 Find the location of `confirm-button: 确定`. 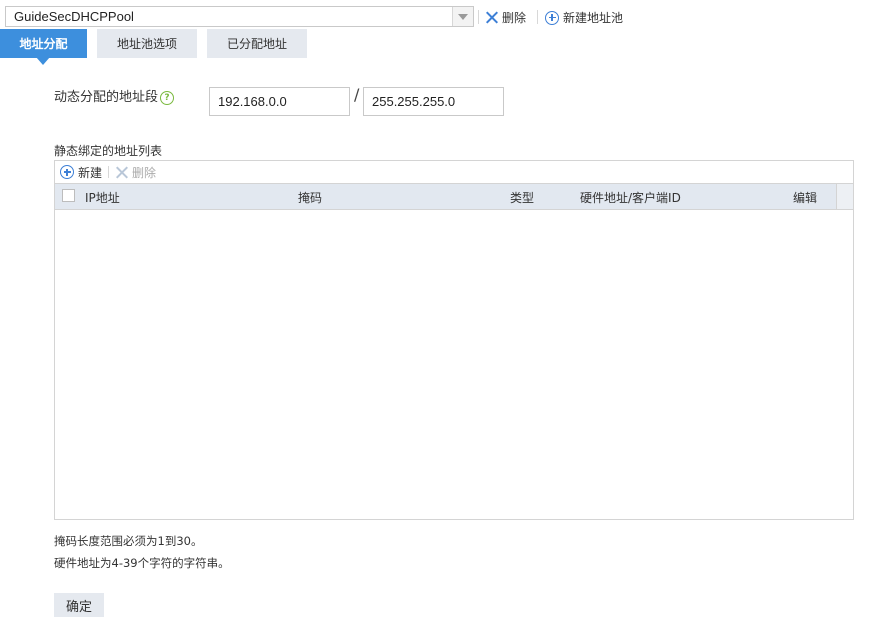

confirm-button: 确定 is located at coordinates (79, 605).